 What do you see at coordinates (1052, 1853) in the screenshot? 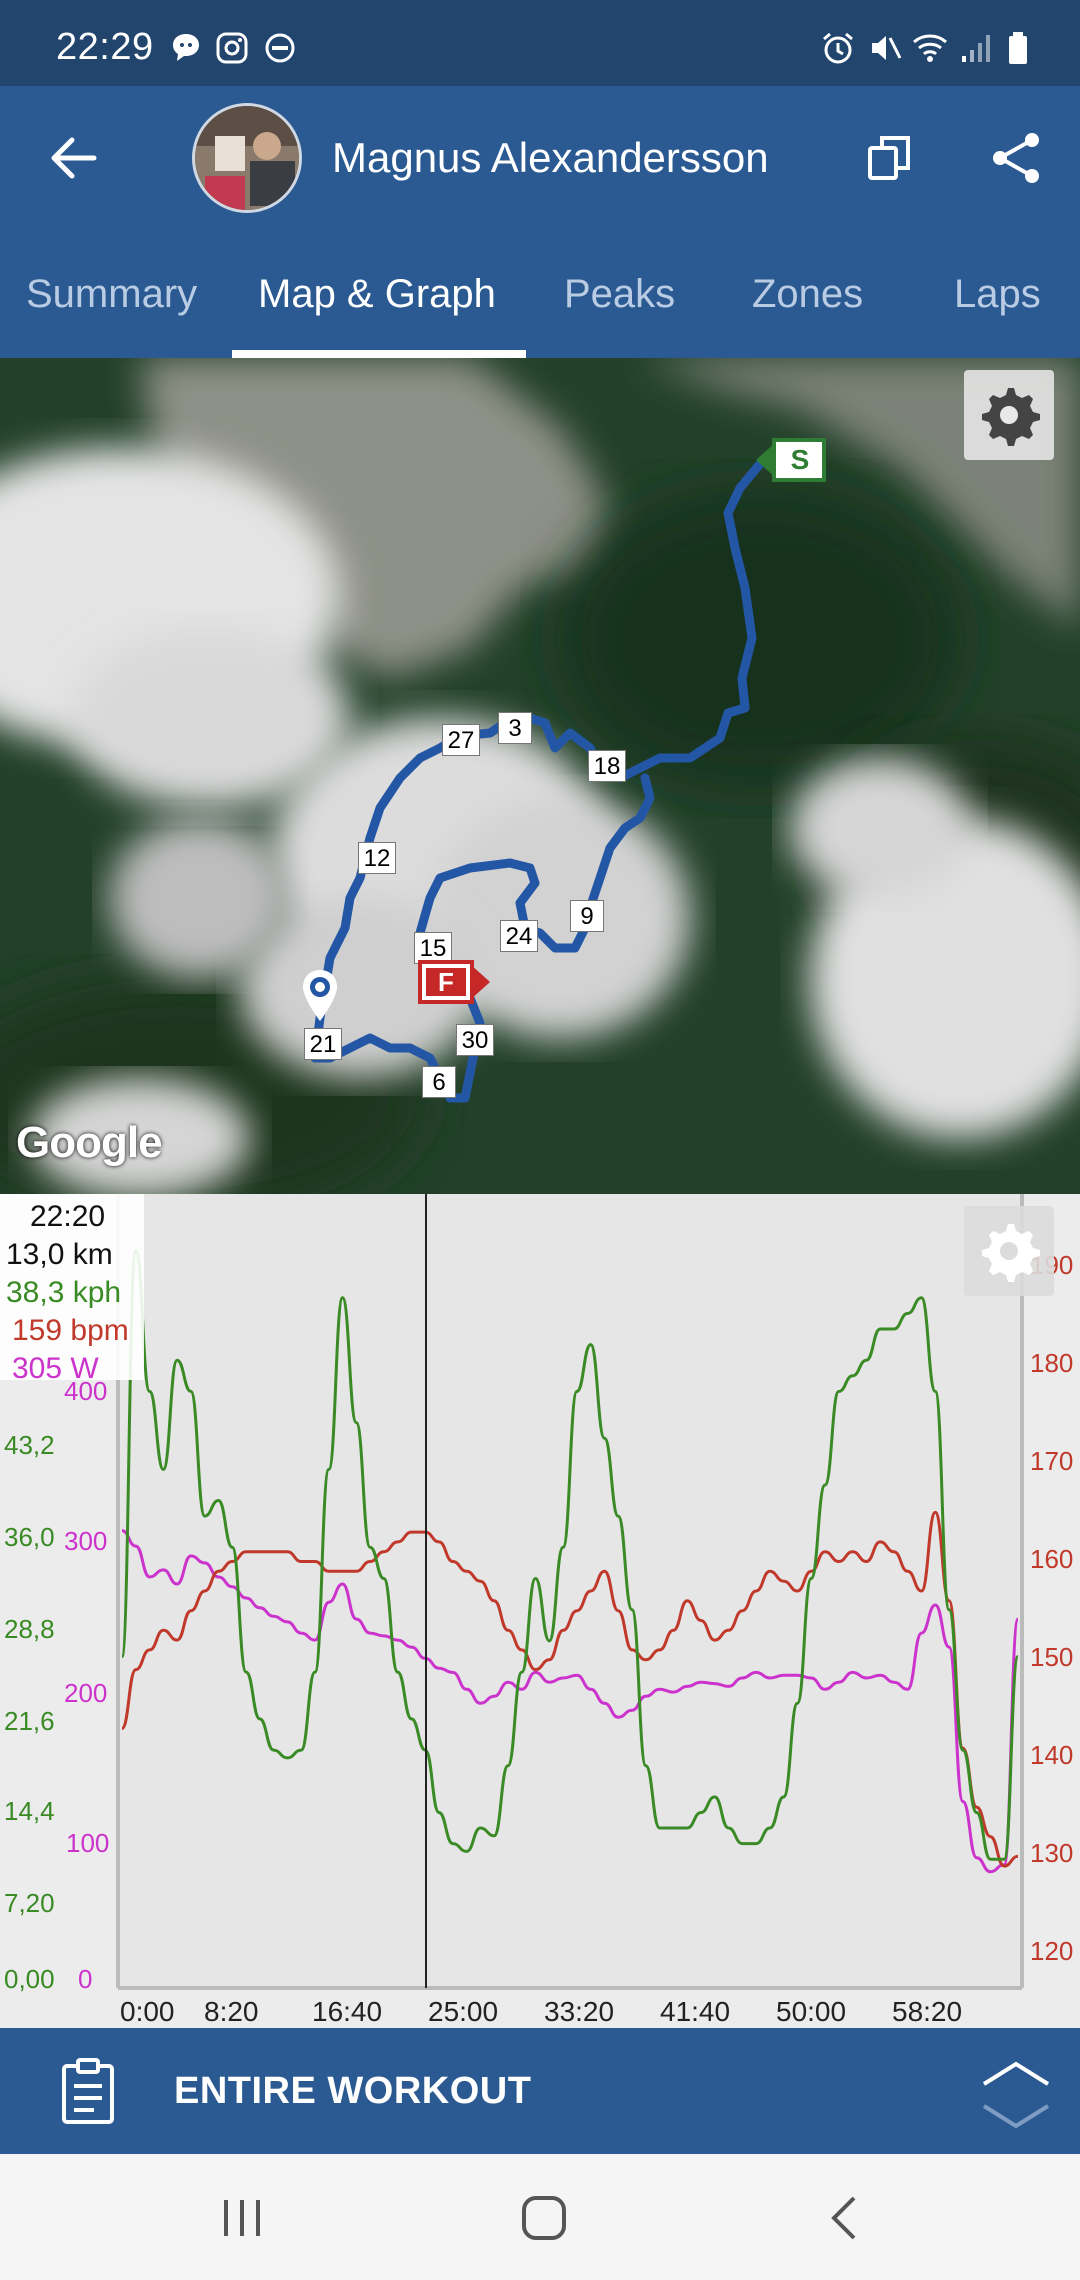
I see `hr-axis-label: 130` at bounding box center [1052, 1853].